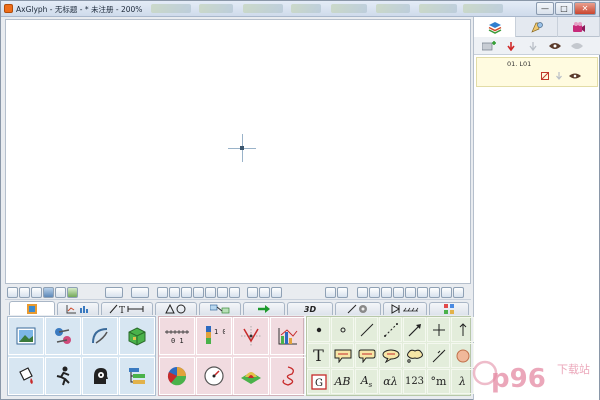 This screenshot has width=600, height=400. I want to click on dashed-line-cell, so click(390, 329).